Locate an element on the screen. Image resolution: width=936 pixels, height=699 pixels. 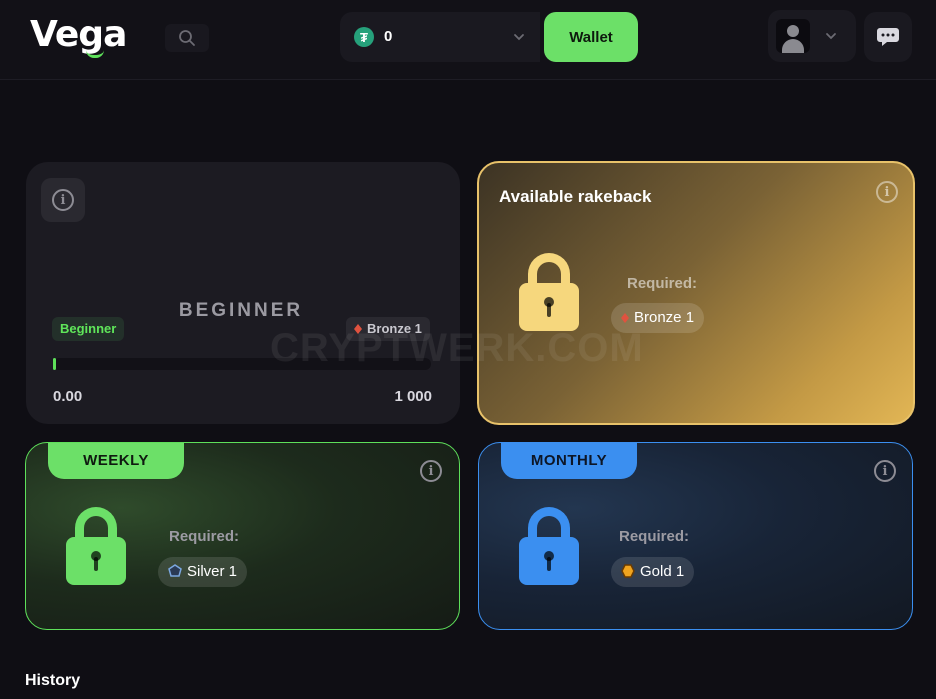
avatar-head is located at coordinates (793, 31).